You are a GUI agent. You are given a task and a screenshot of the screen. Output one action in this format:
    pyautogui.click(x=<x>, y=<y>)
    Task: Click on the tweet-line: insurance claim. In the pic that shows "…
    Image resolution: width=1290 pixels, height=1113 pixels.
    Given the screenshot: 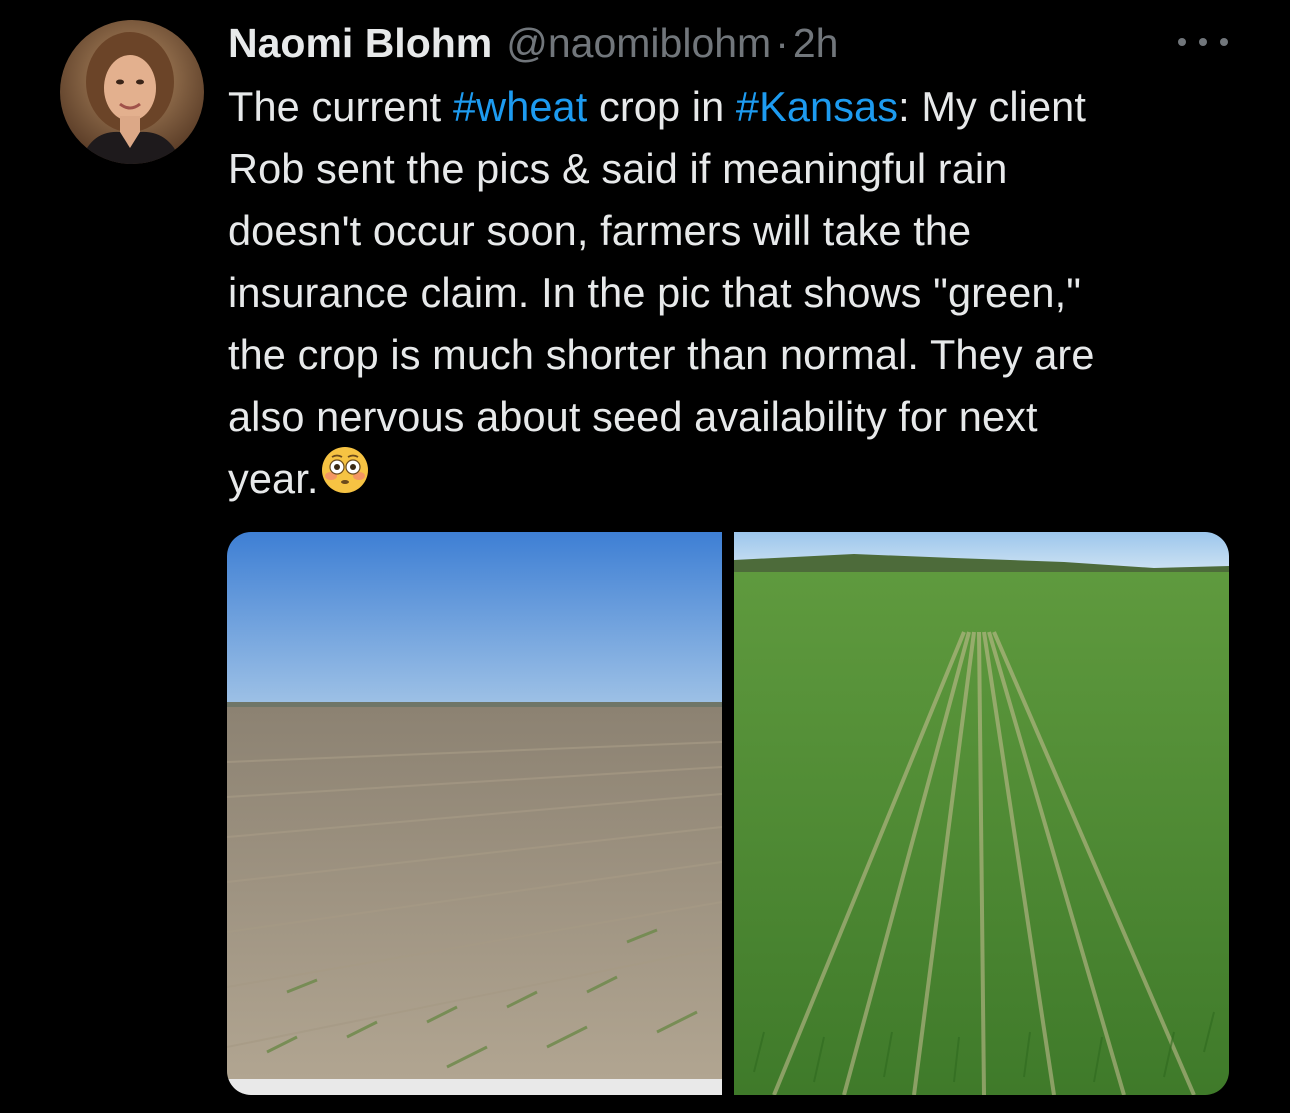 What is the action you would take?
    pyautogui.click(x=655, y=292)
    